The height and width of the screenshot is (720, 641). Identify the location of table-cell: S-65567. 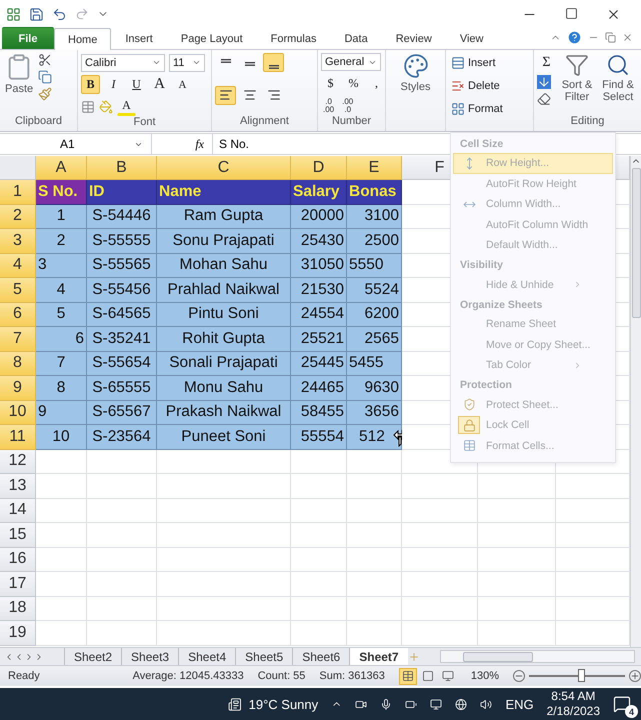
(121, 412).